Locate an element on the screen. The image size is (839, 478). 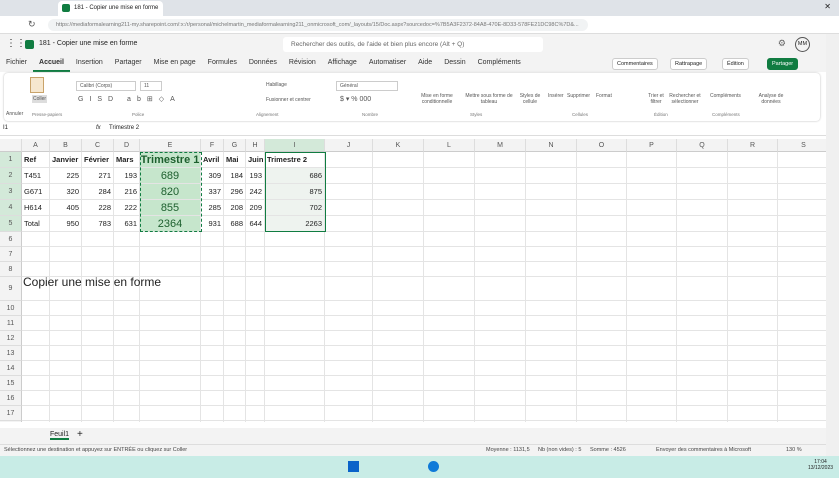
menu-tab-2: Insertion is located at coordinates (89, 64).